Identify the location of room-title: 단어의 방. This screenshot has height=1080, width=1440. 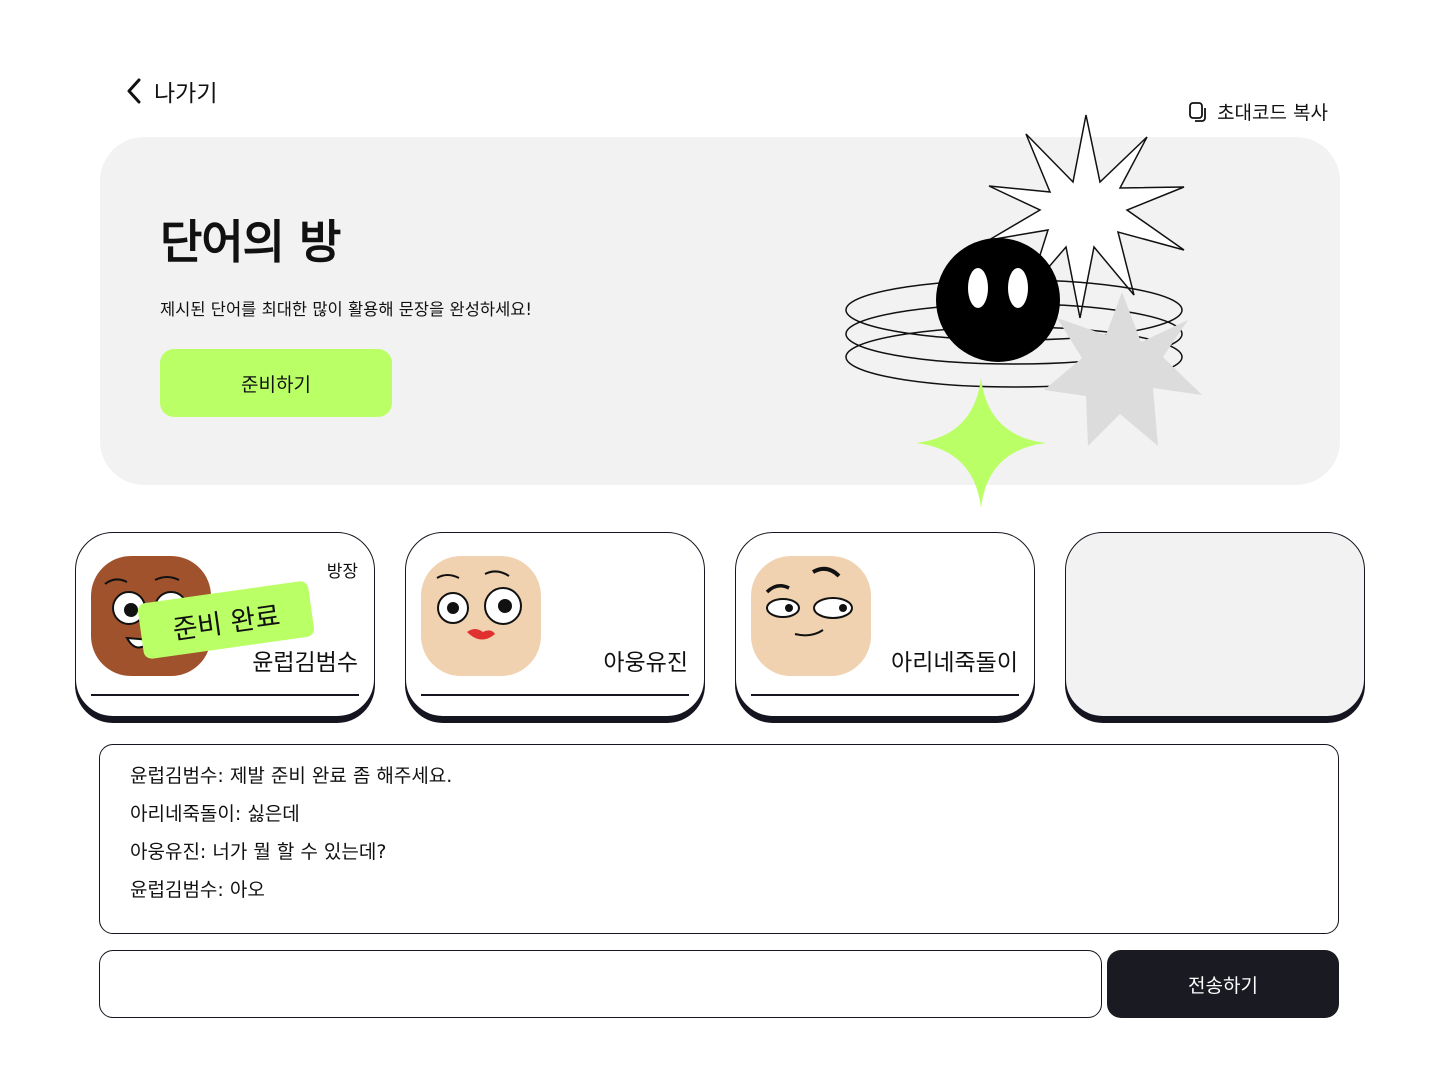
(250, 242).